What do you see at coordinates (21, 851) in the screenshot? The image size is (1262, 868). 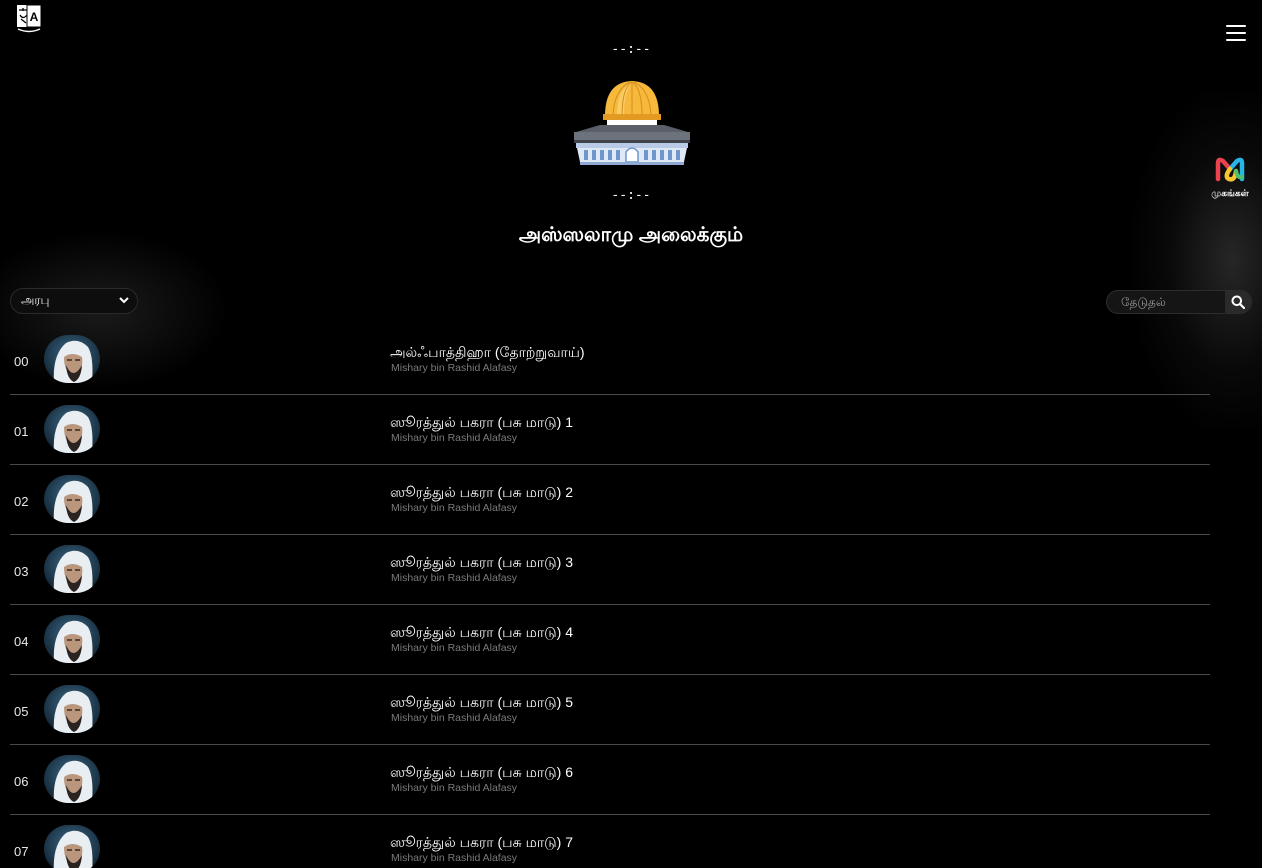 I see `track-number: 07` at bounding box center [21, 851].